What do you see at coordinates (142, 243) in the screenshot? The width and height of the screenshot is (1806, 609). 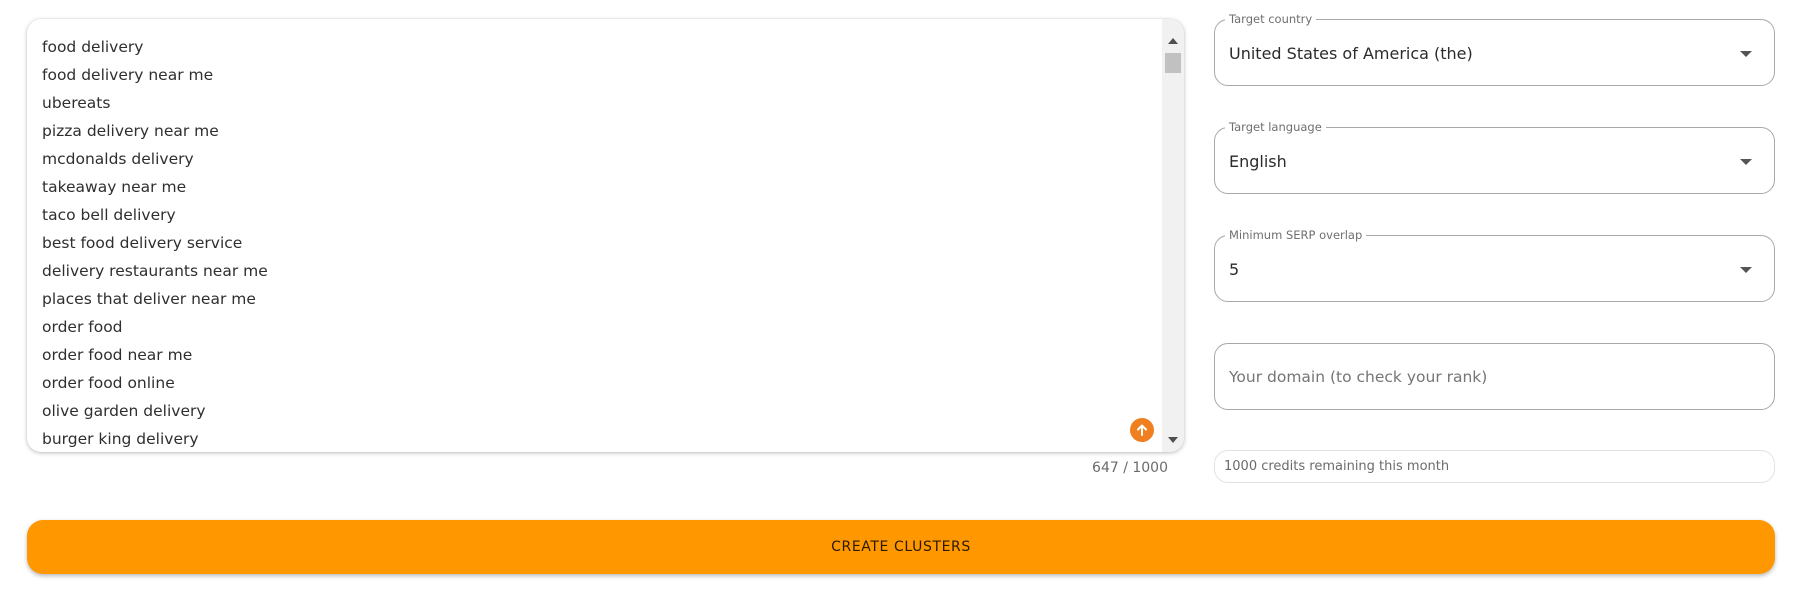 I see `keyword-line: best food delivery service` at bounding box center [142, 243].